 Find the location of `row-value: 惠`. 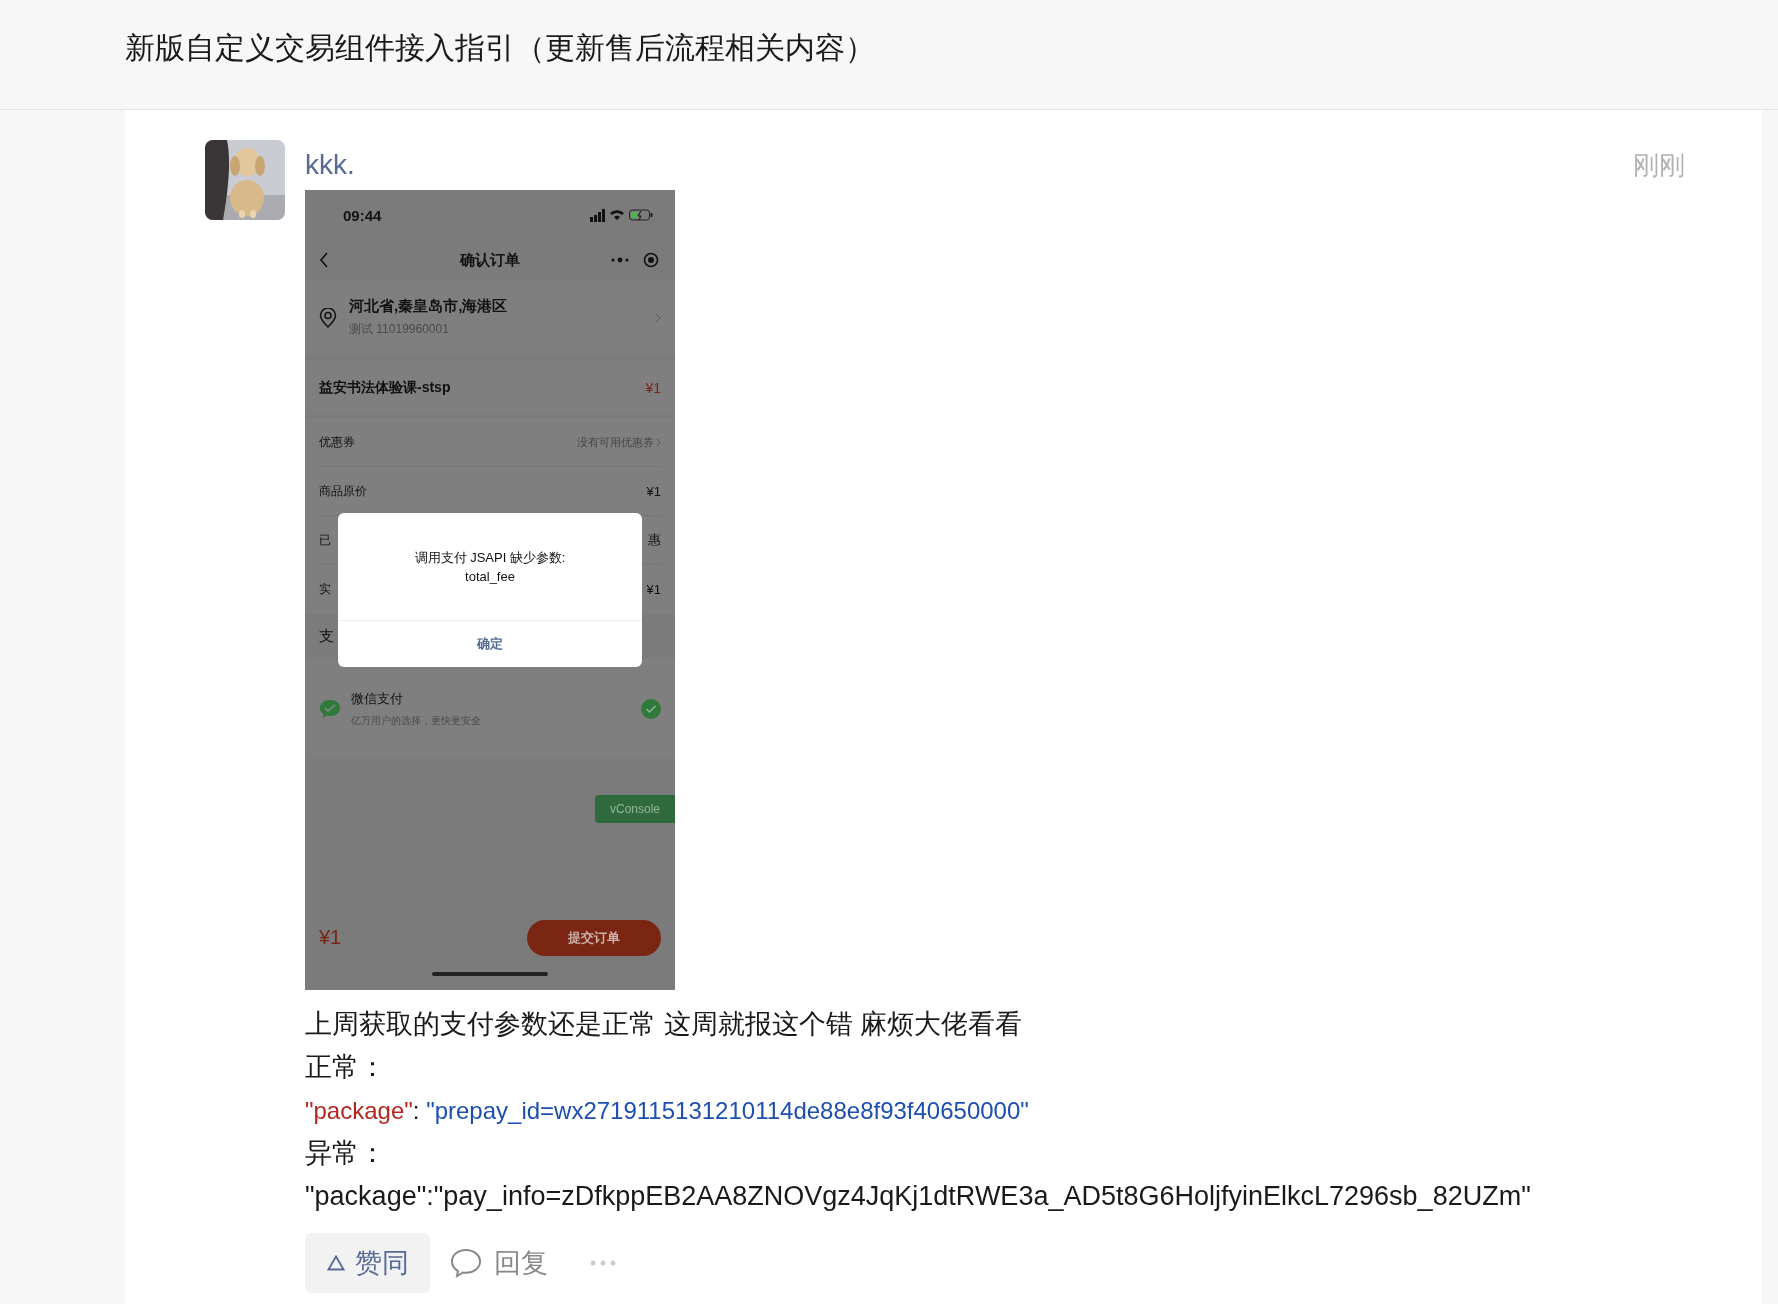

row-value: 惠 is located at coordinates (654, 540).